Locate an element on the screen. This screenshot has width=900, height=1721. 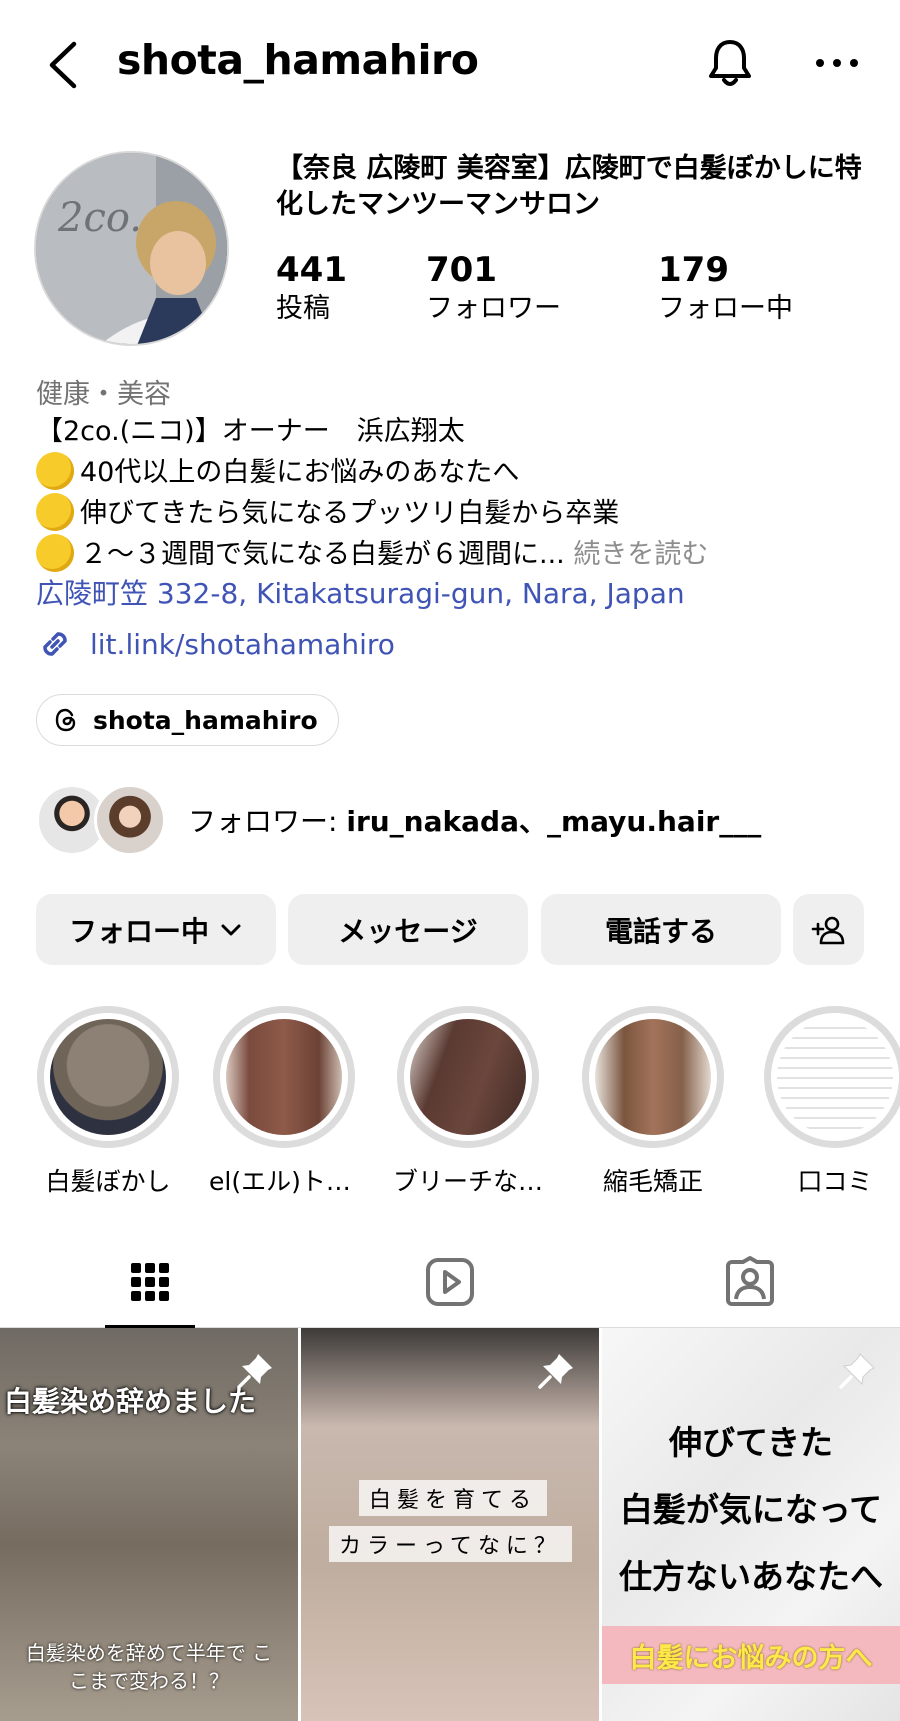
post-thumbnail: 白髪染め辞めました 白髪染めを辞めて半年で ここまで変わる！？ is located at coordinates (149, 1524).